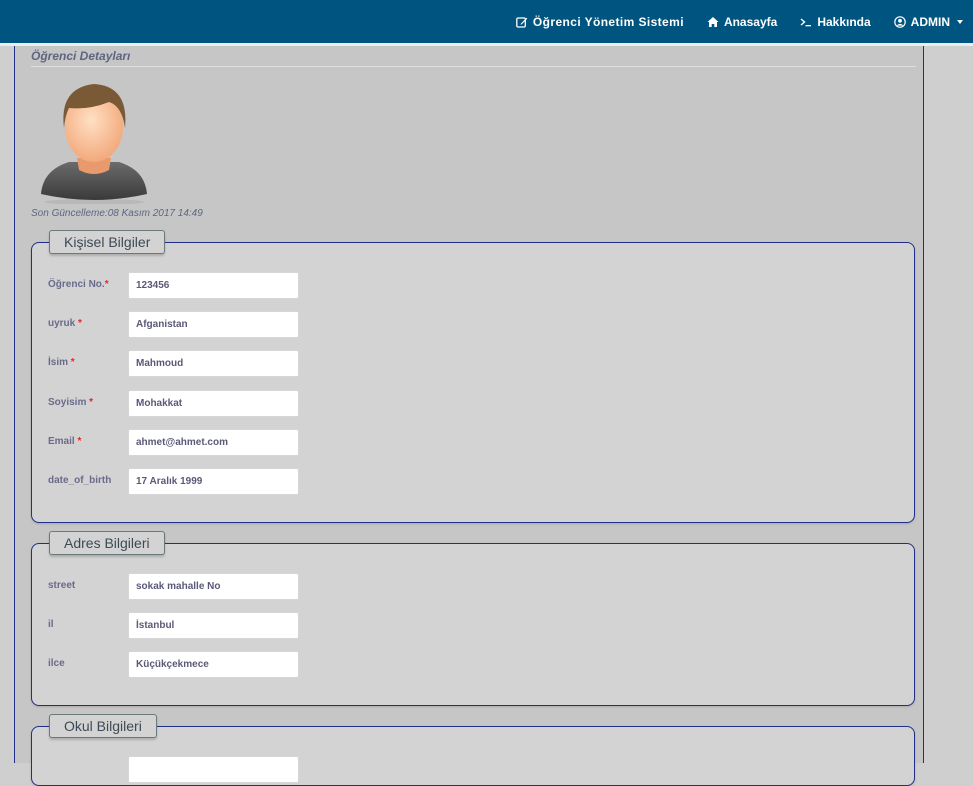 This screenshot has width=973, height=786. What do you see at coordinates (213, 442) in the screenshot?
I see `email-field: ahmet@ahmet.com` at bounding box center [213, 442].